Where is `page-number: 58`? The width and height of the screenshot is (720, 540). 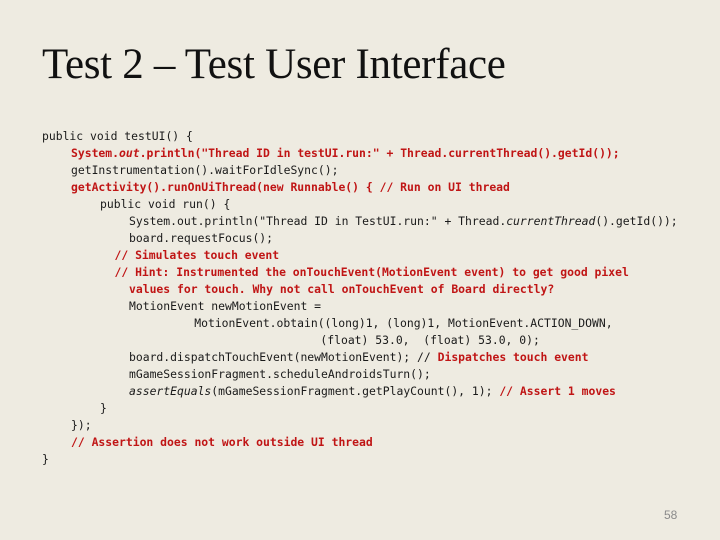
page-number: 58 is located at coordinates (671, 515).